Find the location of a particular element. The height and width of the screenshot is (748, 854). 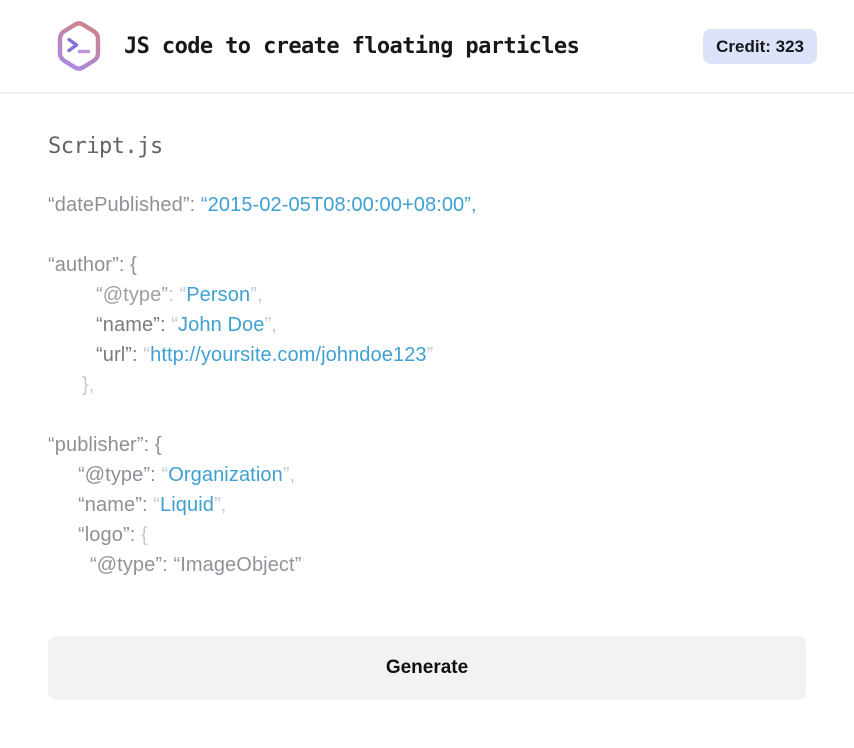

code-line: “publisher”: { is located at coordinates (105, 445).